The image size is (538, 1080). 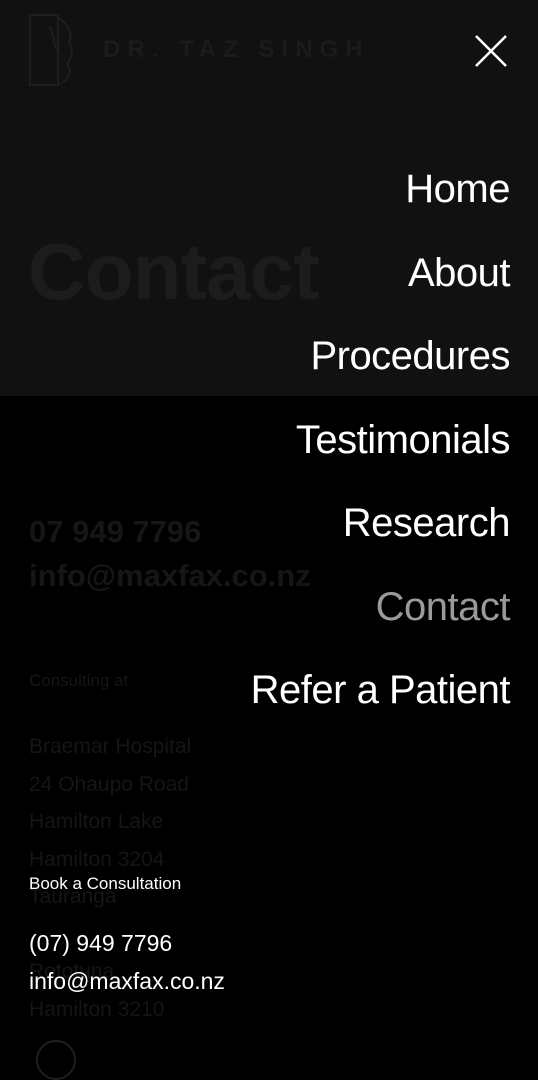 What do you see at coordinates (380, 190) in the screenshot?
I see `nav-item-home: Home` at bounding box center [380, 190].